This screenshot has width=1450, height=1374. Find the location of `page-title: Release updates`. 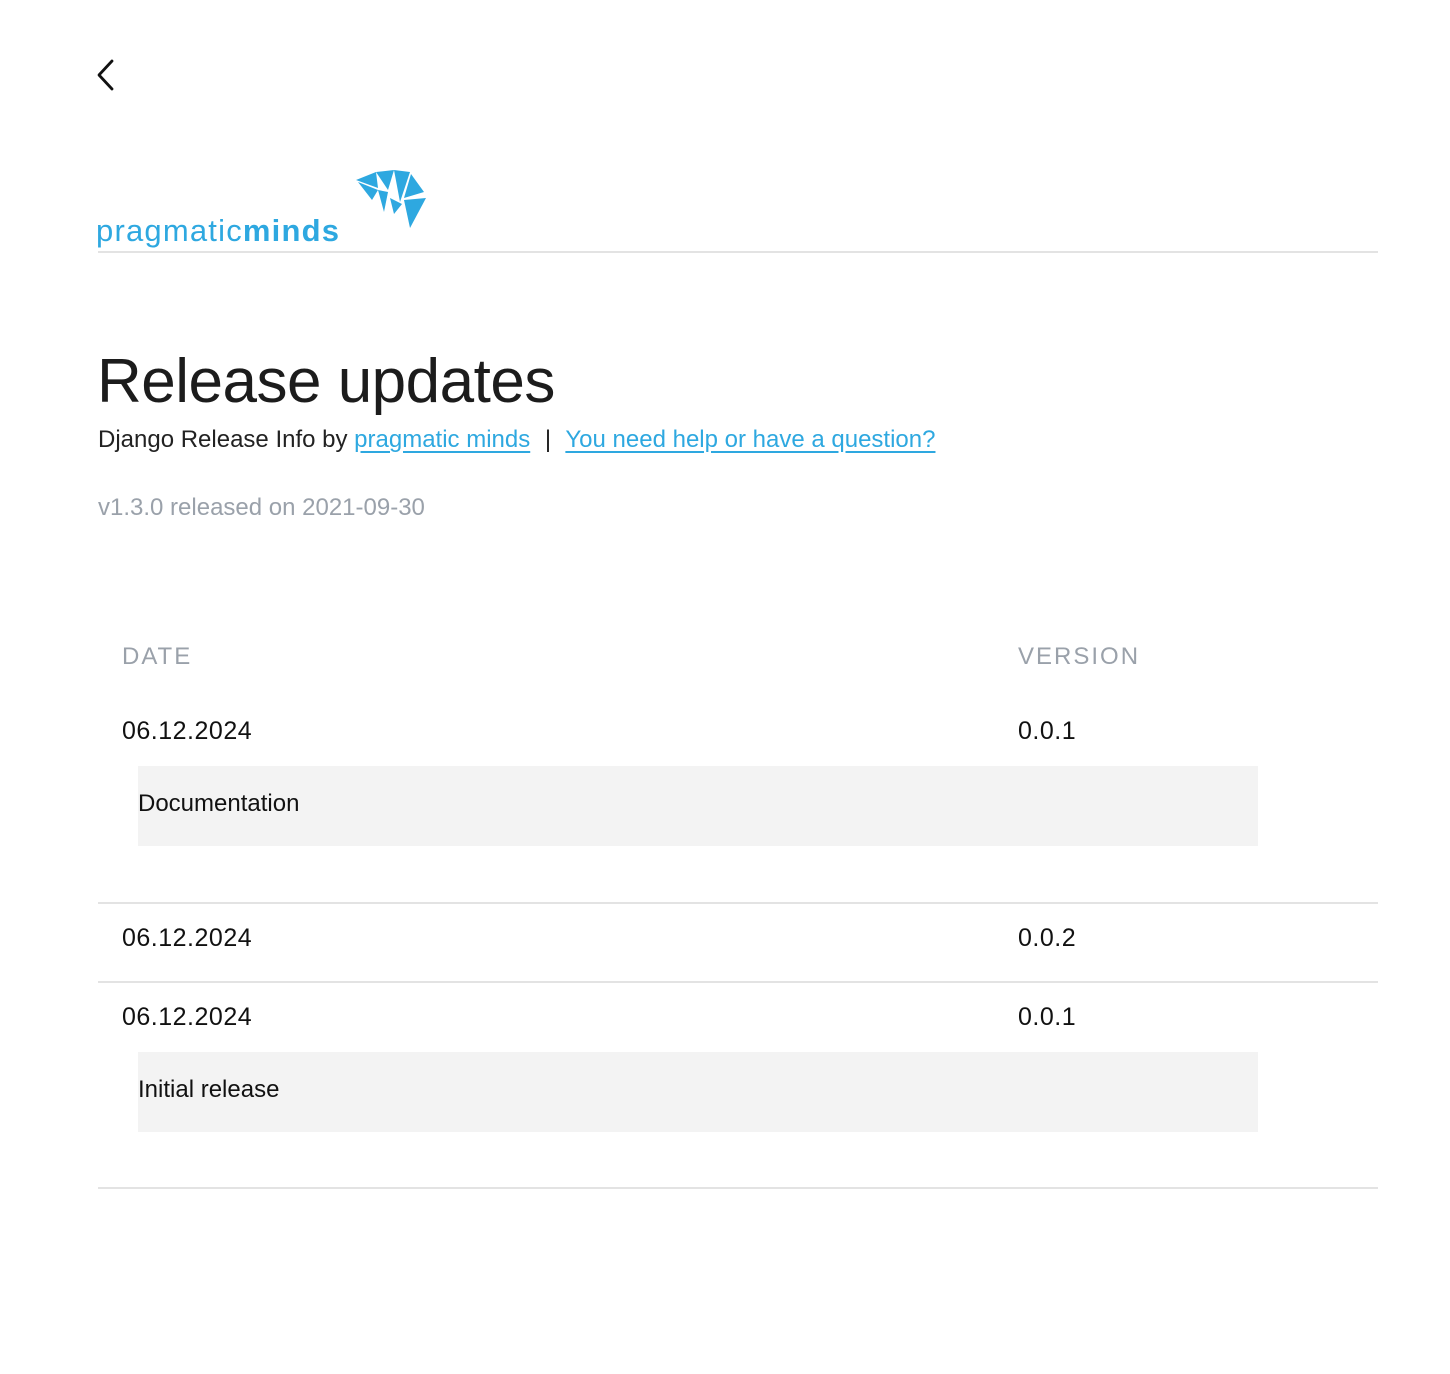

page-title: Release updates is located at coordinates (326, 381).